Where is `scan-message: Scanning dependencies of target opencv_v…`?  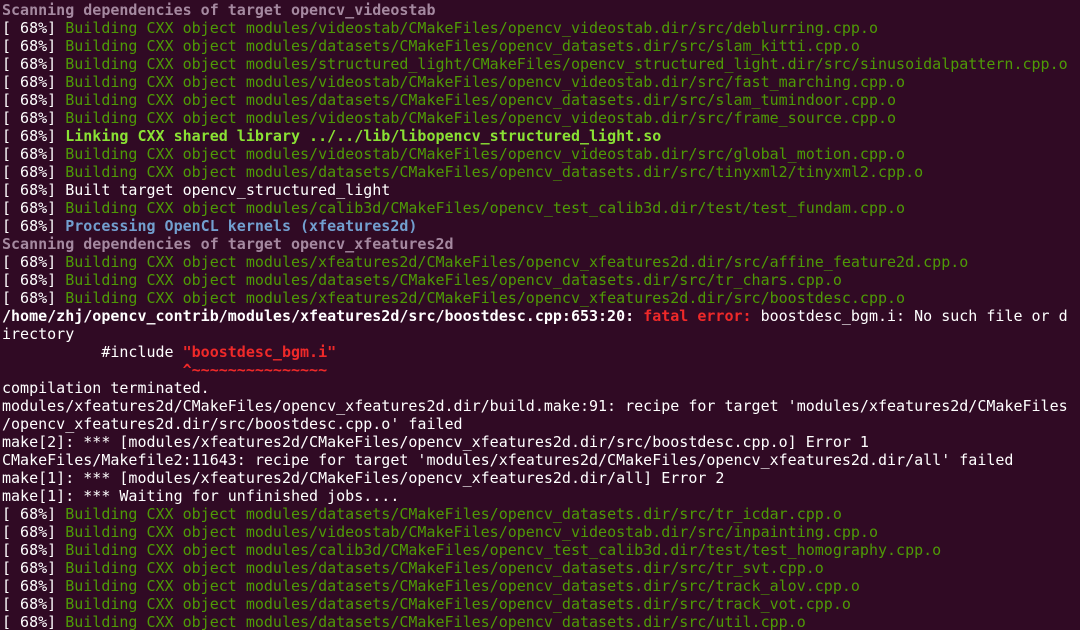
scan-message: Scanning dependencies of target opencv_v… is located at coordinates (219, 10).